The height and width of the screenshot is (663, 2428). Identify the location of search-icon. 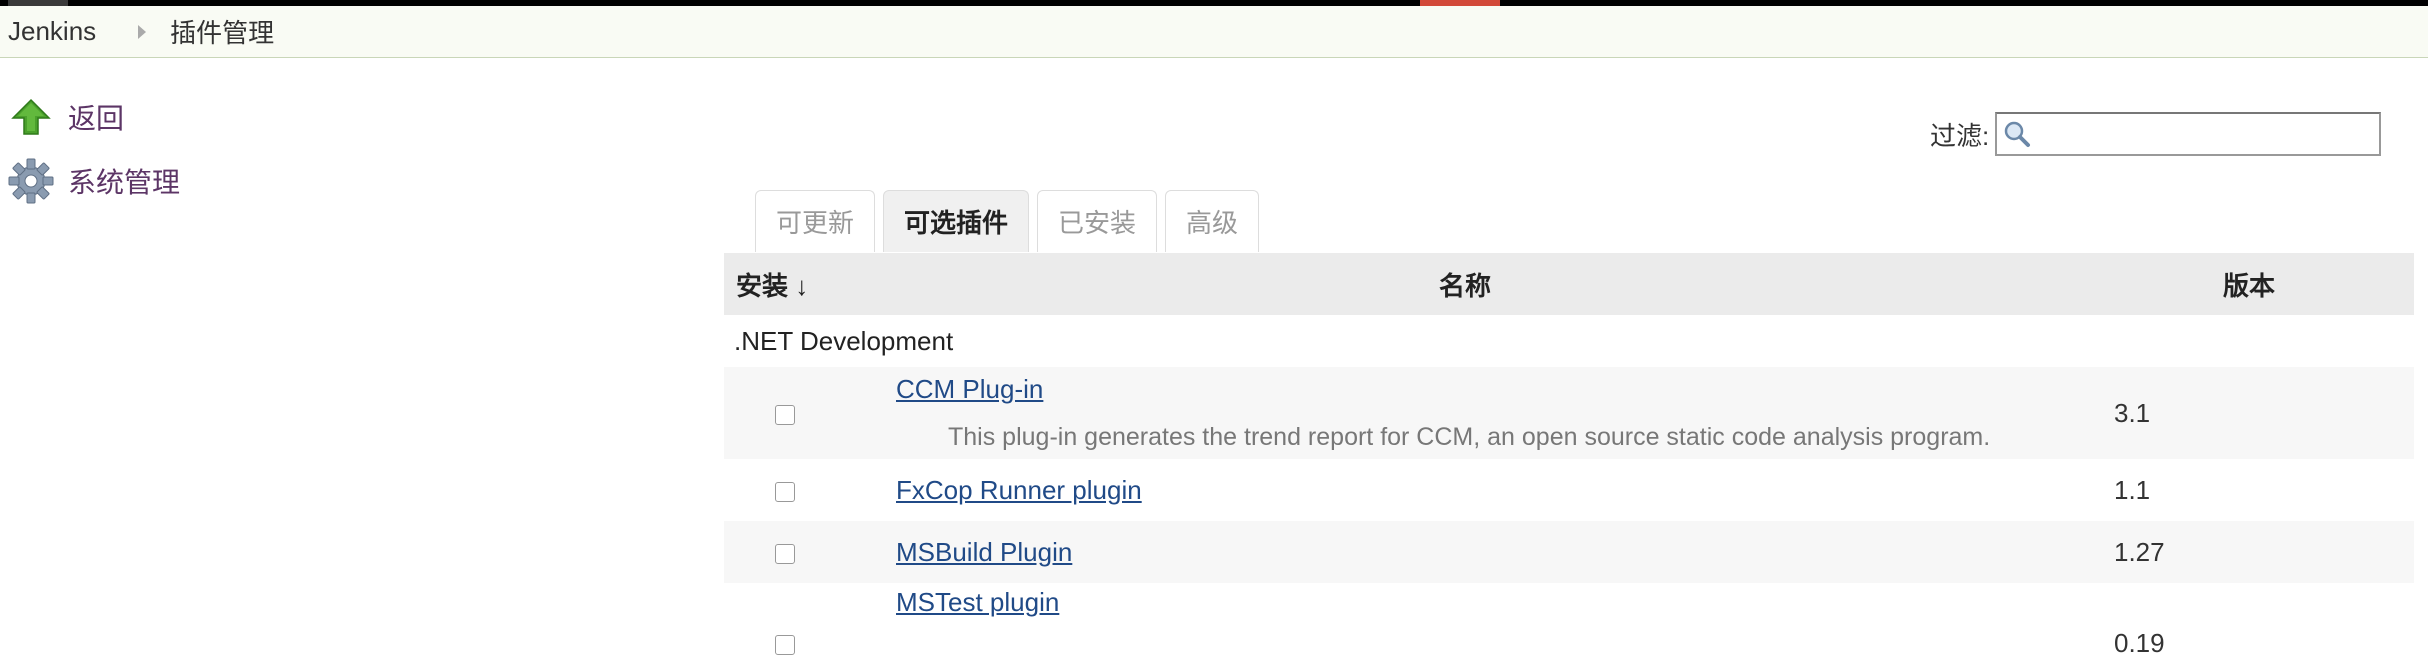
(2017, 137).